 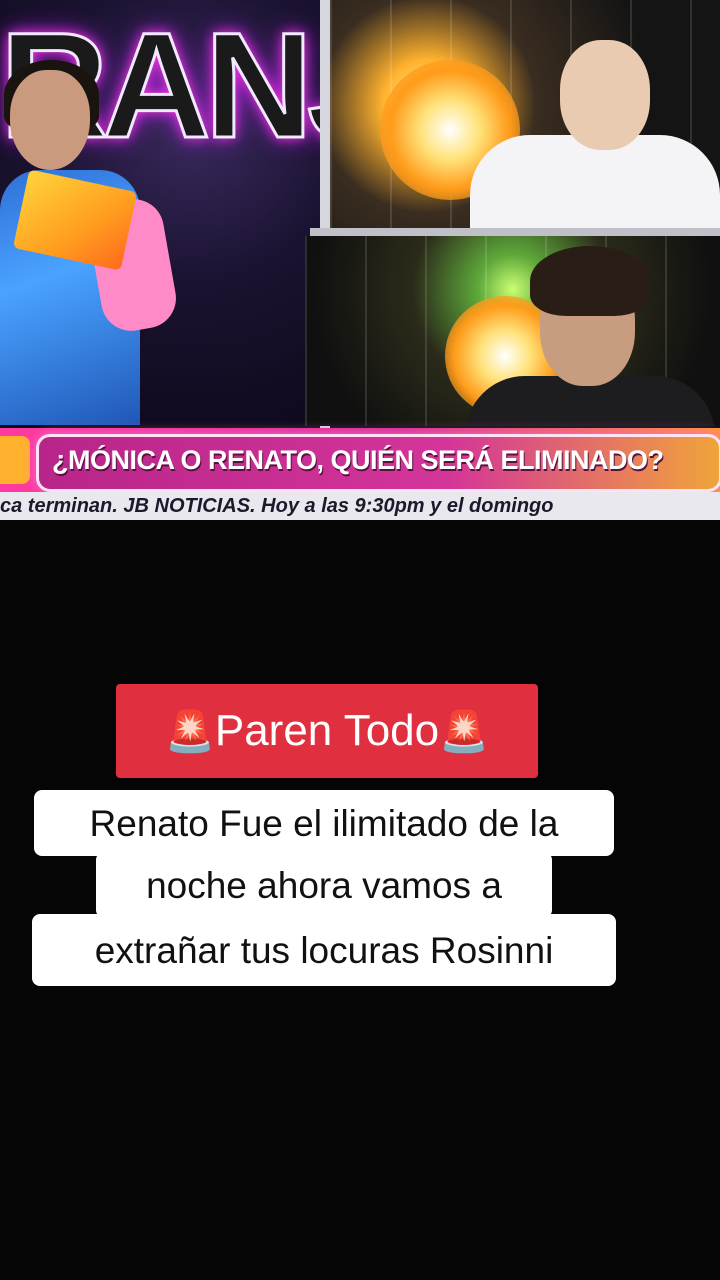 I want to click on lower-third-tag, so click(x=15, y=460).